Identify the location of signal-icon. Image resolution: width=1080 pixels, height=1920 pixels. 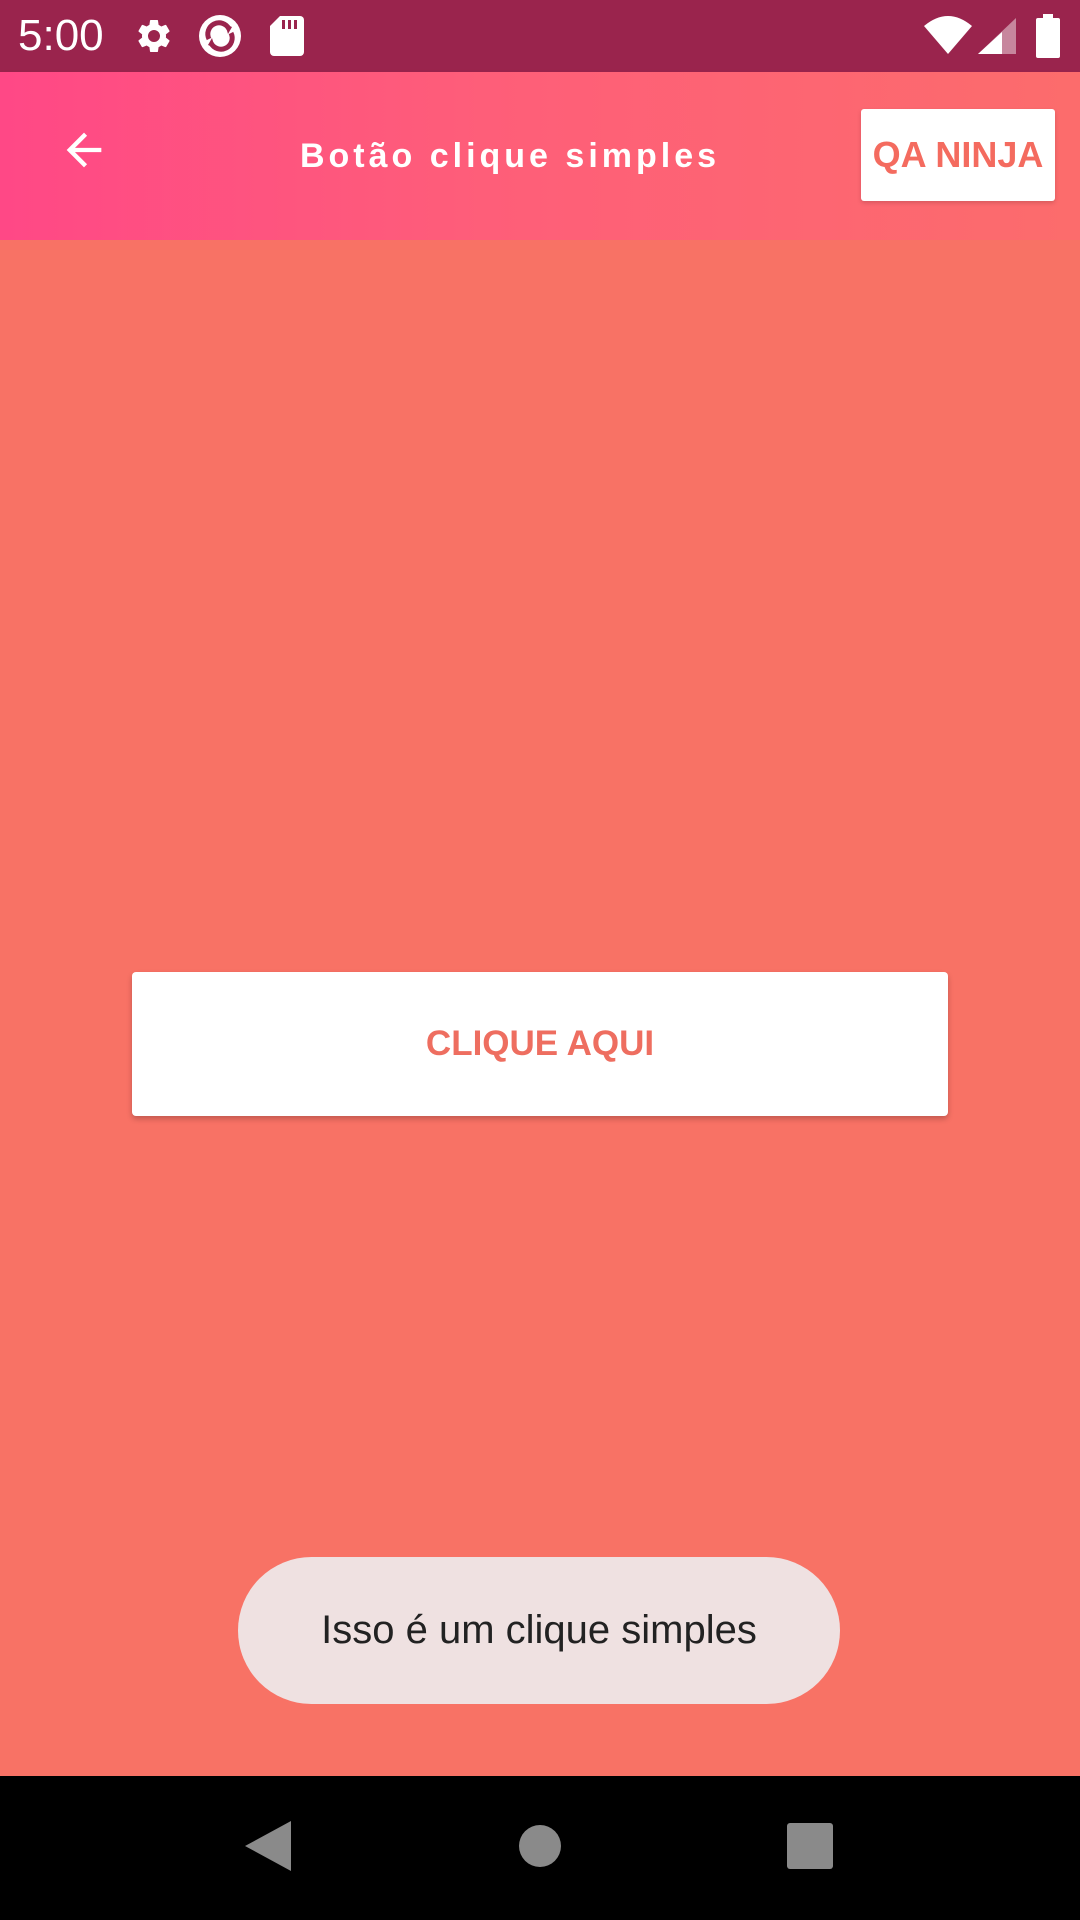
(997, 36).